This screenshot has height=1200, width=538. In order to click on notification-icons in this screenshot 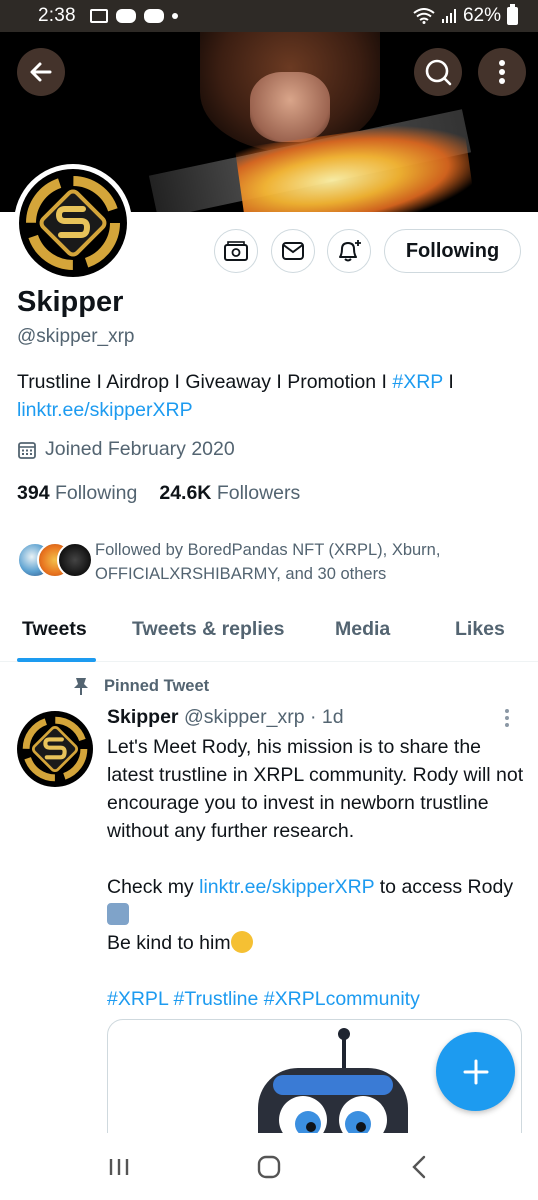, I will do `click(133, 16)`.